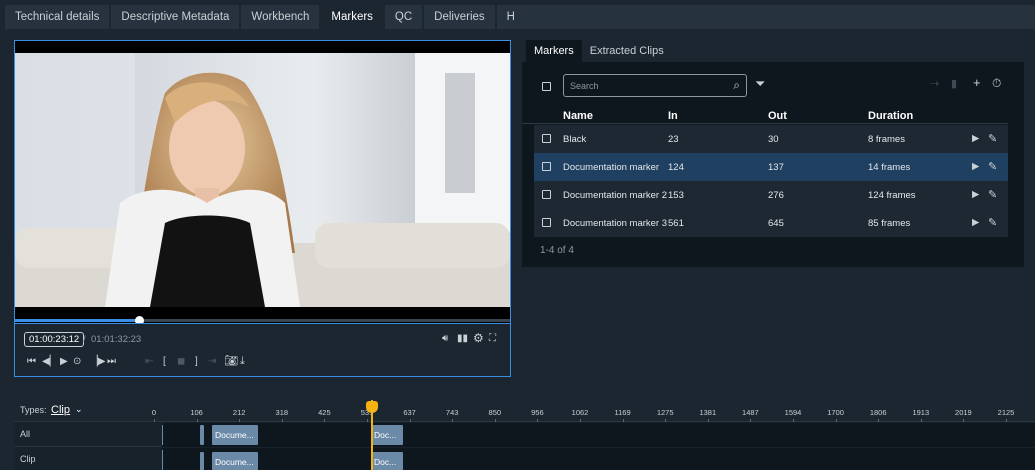 This screenshot has height=470, width=1035. Describe the element at coordinates (31, 362) in the screenshot. I see `skip-to-start-icon: ⏮` at that location.